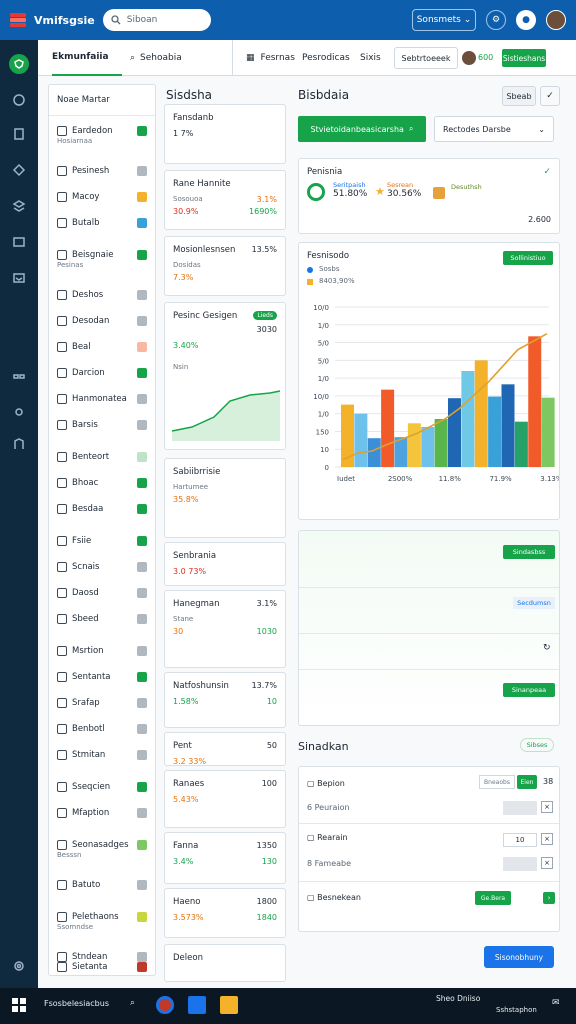 The height and width of the screenshot is (1024, 576). I want to click on list-item: Butalb, so click(102, 223).